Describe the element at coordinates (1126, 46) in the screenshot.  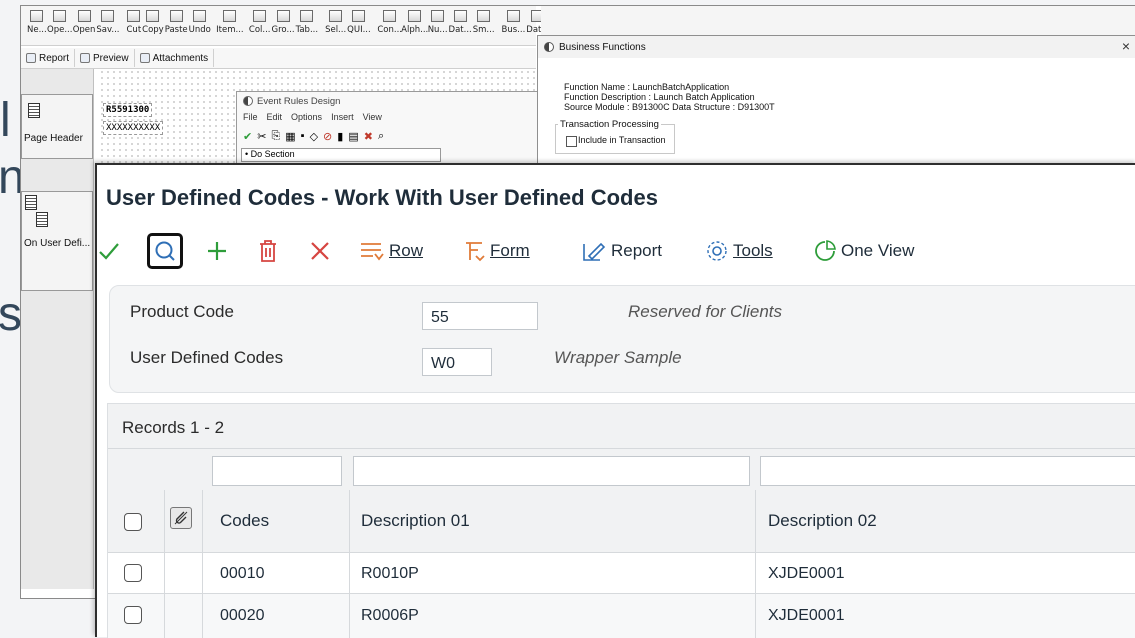
I see `close-icon: ×` at that location.